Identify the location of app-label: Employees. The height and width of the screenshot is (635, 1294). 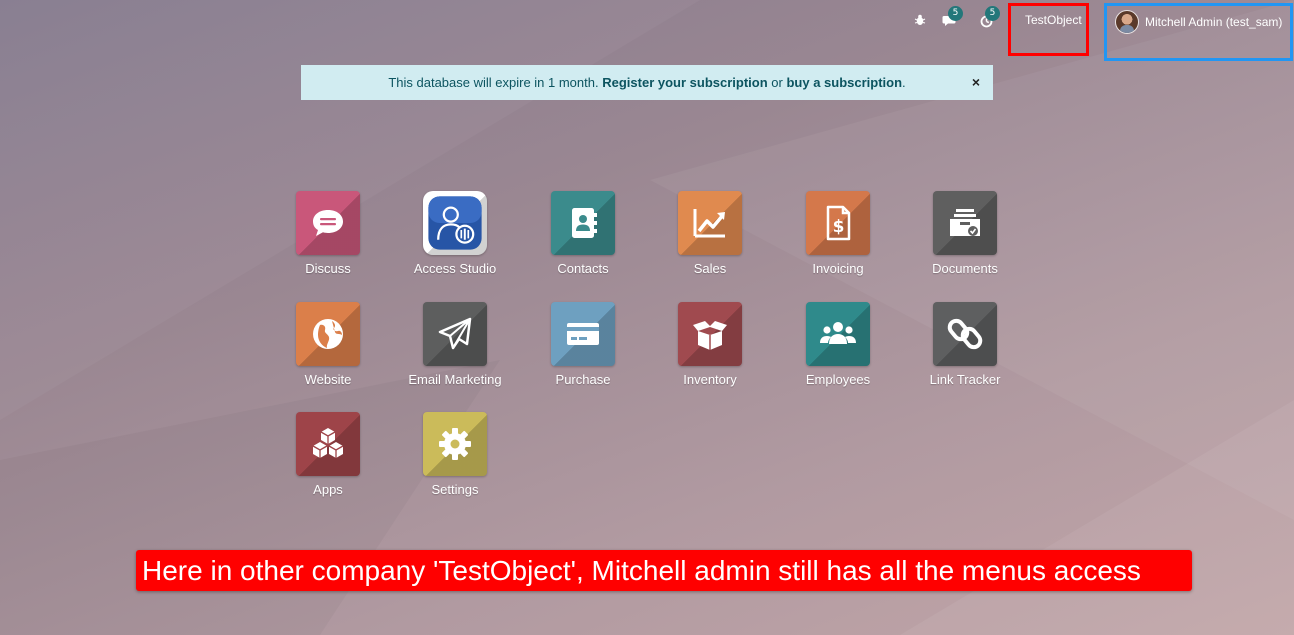
(838, 379).